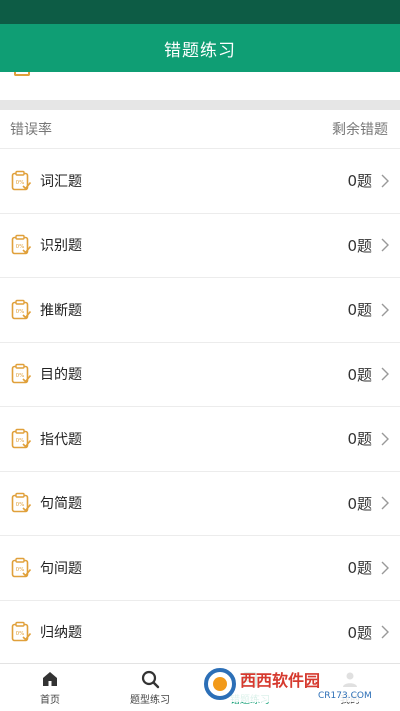  I want to click on list-item: 0% 句简题 0题, so click(200, 504).